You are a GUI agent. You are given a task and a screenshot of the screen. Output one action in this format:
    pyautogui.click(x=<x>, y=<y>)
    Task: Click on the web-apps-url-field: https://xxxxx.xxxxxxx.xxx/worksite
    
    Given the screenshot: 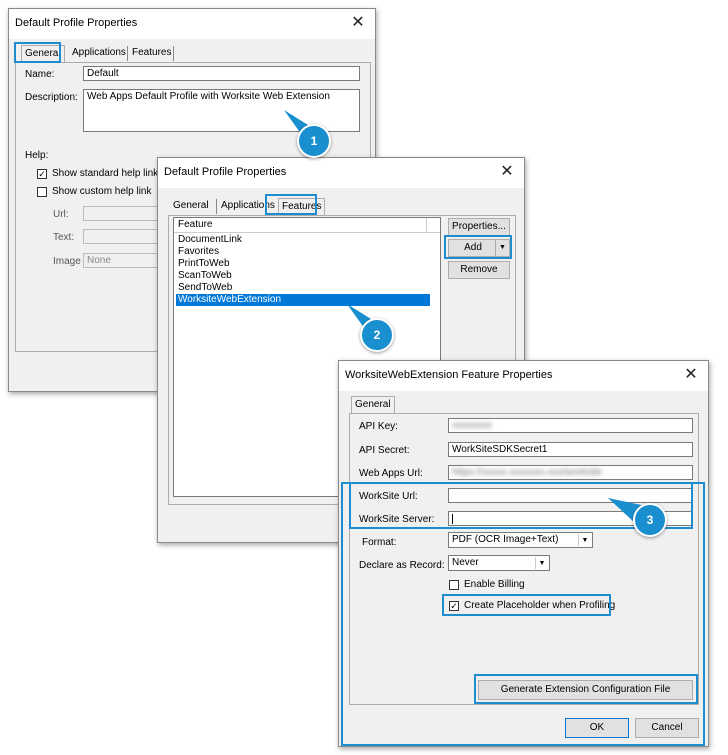 What is the action you would take?
    pyautogui.click(x=570, y=472)
    